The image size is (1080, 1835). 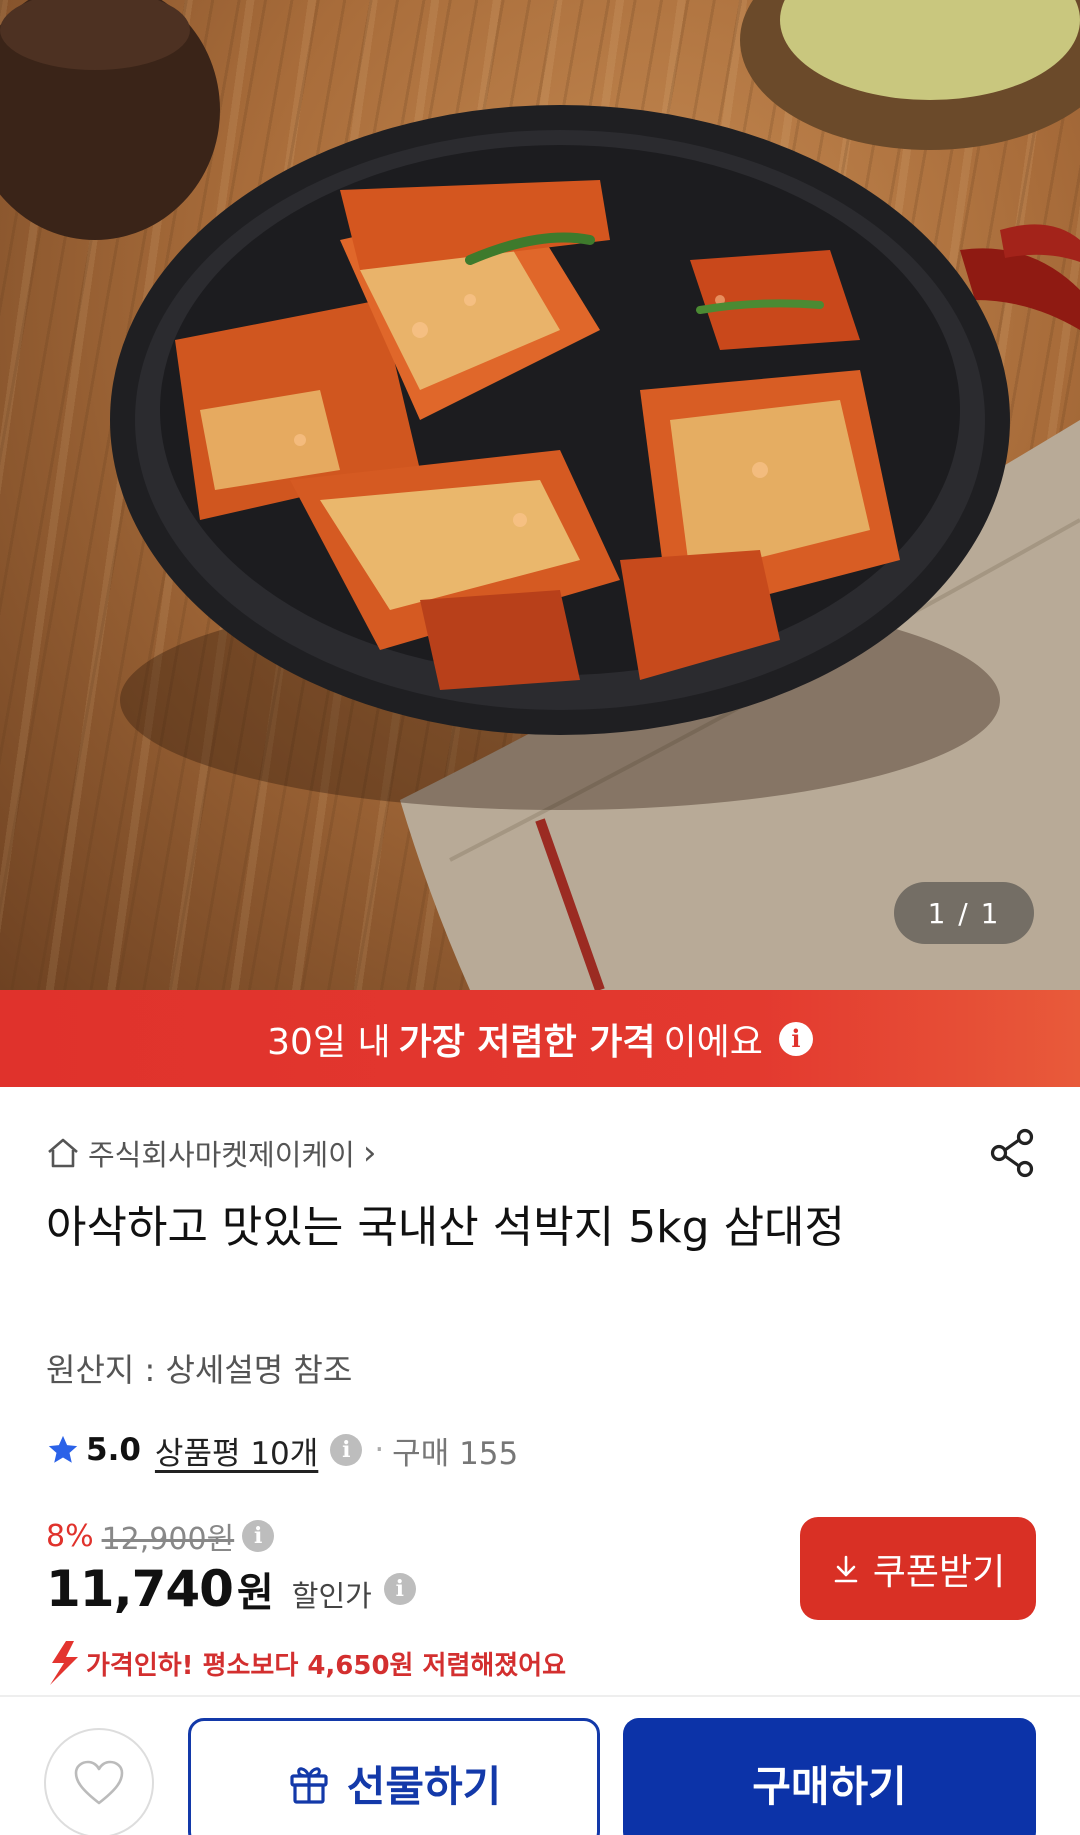 I want to click on divider, so click(x=540, y=1696).